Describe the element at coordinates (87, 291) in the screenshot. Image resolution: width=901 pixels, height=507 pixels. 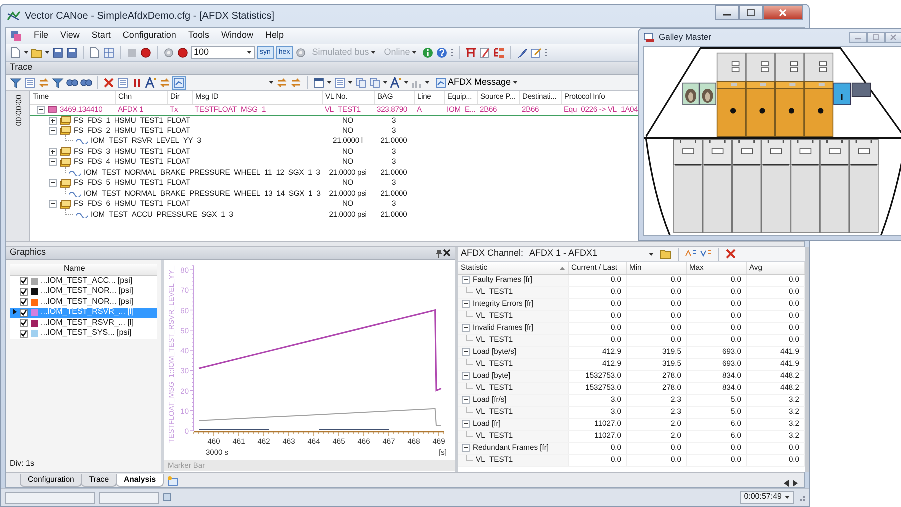
I see `signal-name: ...IOM_TEST_NOR... [psi]` at that location.